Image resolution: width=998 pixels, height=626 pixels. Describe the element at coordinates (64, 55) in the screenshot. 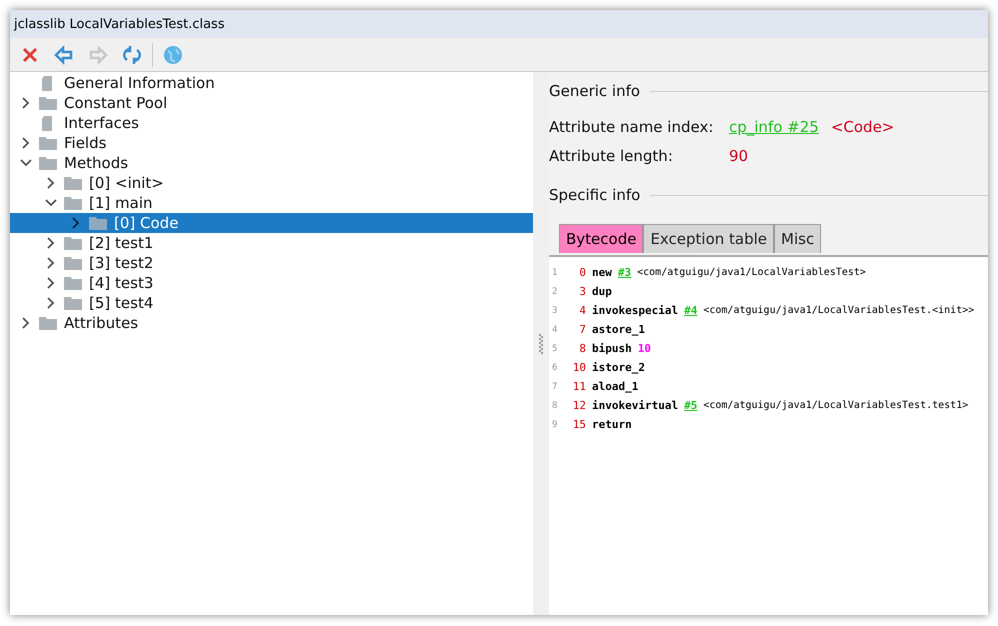

I see `back-arrow-icon` at that location.